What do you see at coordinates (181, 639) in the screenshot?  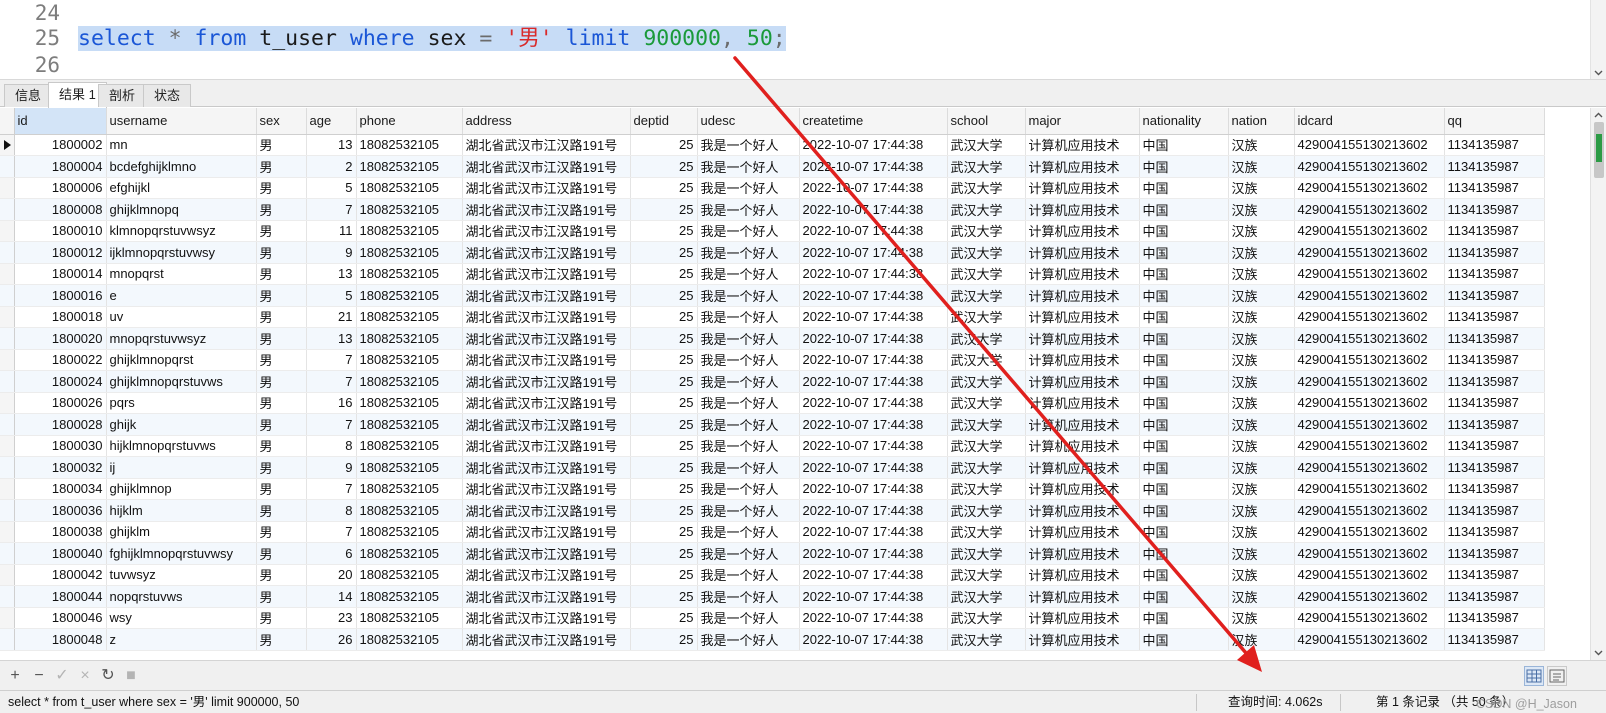 I see `cell-username: z` at bounding box center [181, 639].